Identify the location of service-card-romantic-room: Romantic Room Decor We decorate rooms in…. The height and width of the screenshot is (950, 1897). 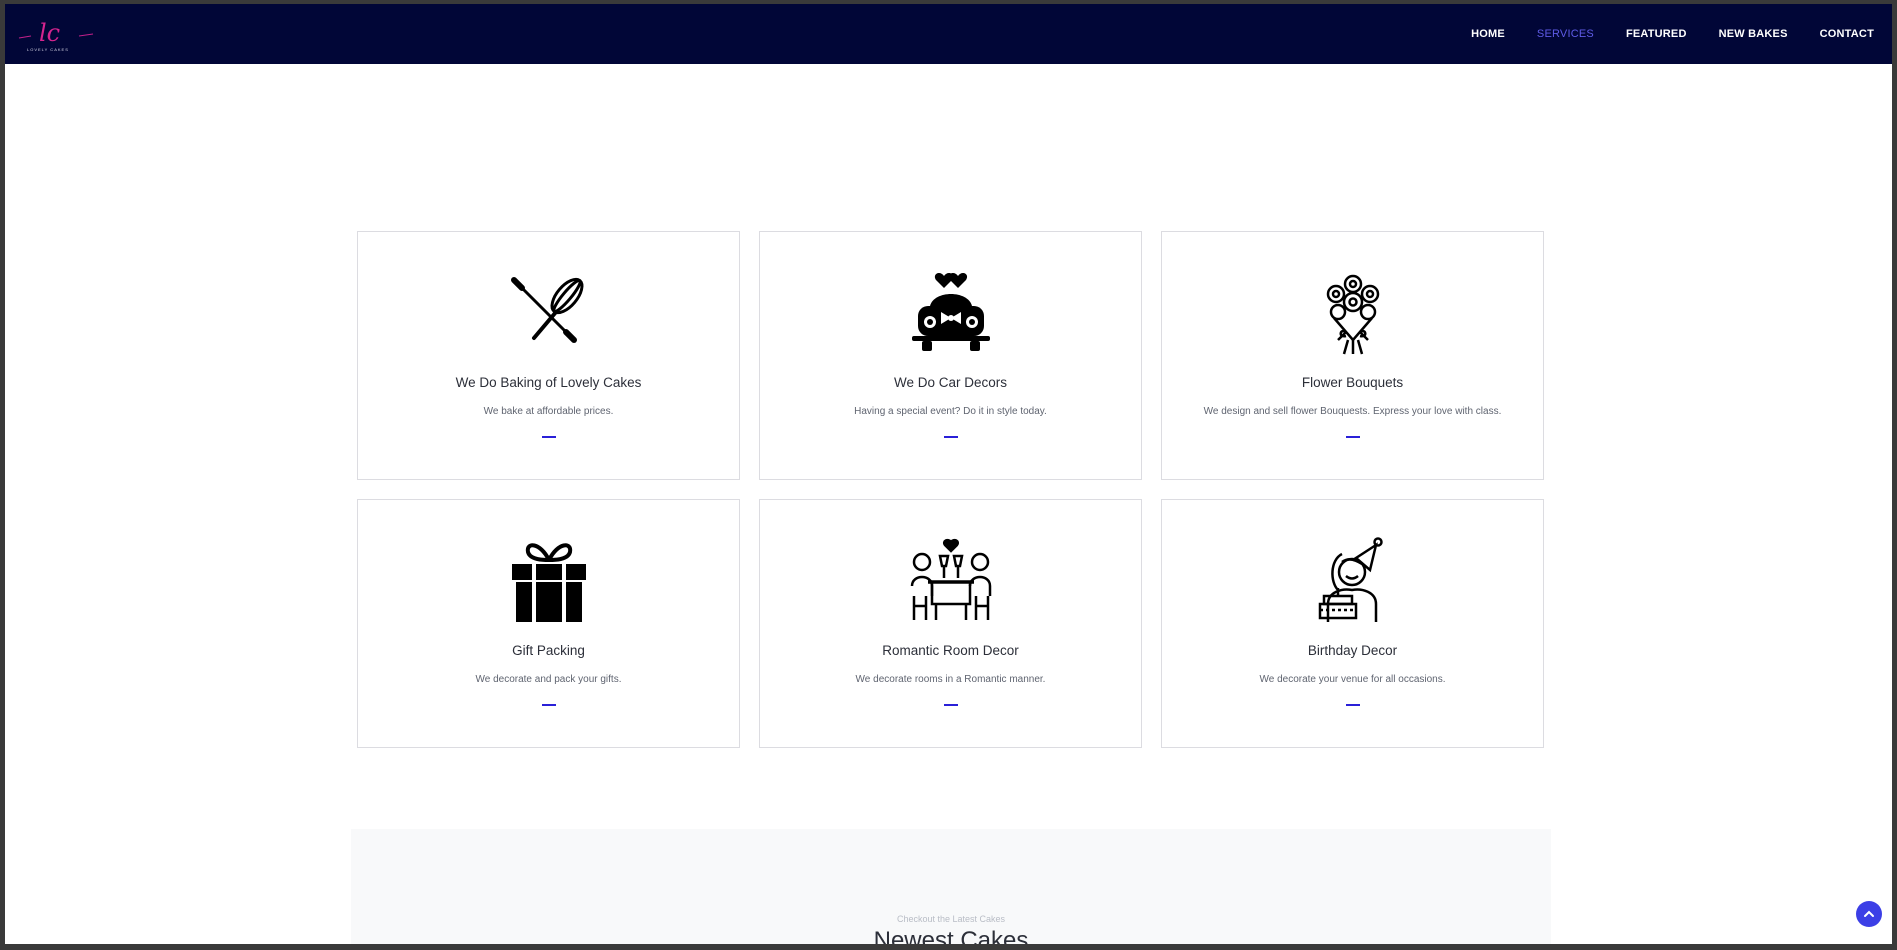
(950, 623).